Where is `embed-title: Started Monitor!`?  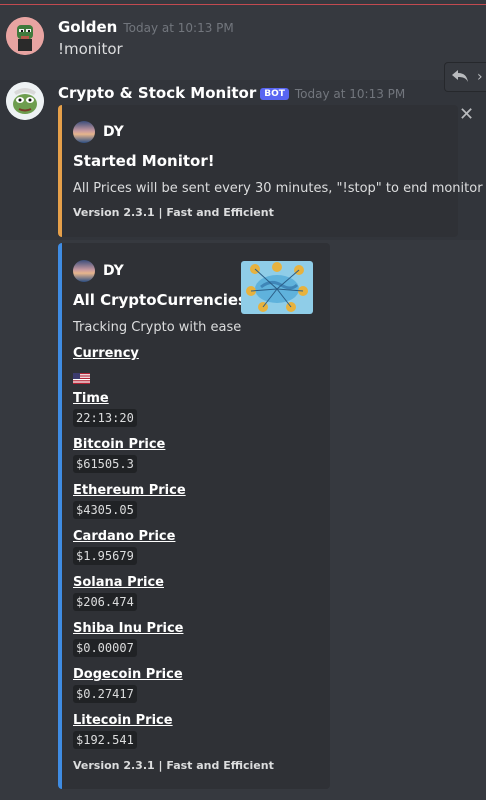
embed-title: Started Monitor! is located at coordinates (144, 161).